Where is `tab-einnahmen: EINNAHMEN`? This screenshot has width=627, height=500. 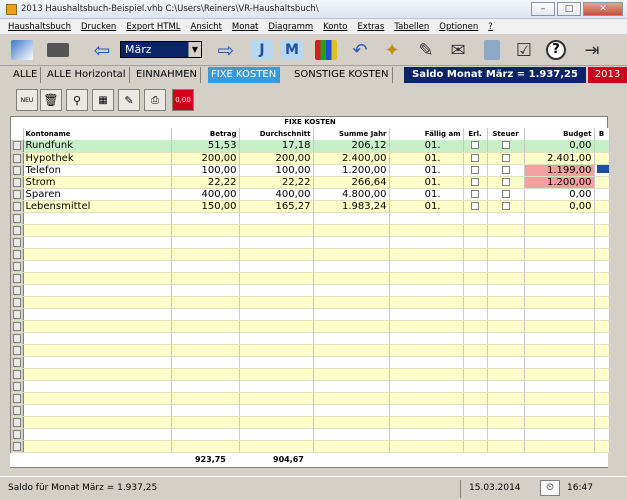
tab-einnahmen: EINNAHMEN is located at coordinates (167, 75).